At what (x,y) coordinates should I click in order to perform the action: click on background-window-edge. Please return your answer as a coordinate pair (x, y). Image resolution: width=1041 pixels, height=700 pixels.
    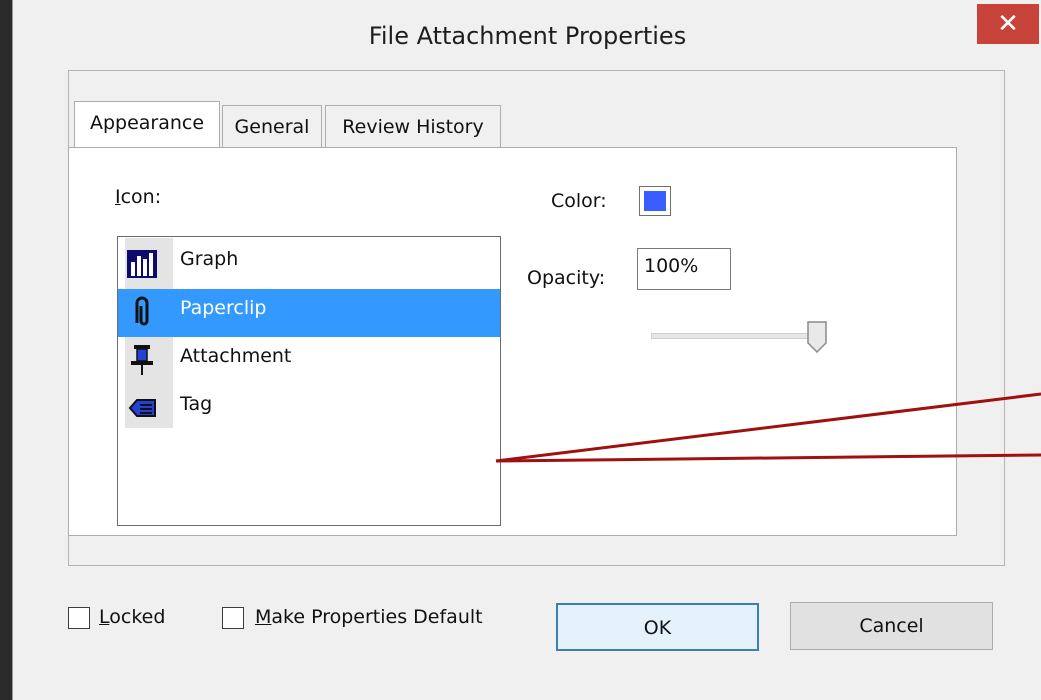
    Looking at the image, I should click on (6, 350).